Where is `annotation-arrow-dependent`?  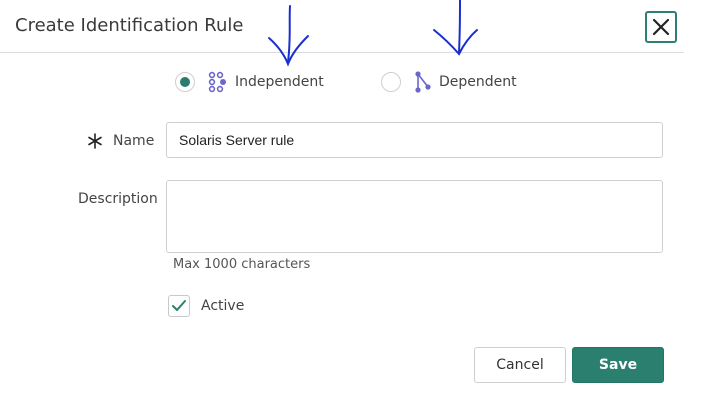 annotation-arrow-dependent is located at coordinates (455, 28).